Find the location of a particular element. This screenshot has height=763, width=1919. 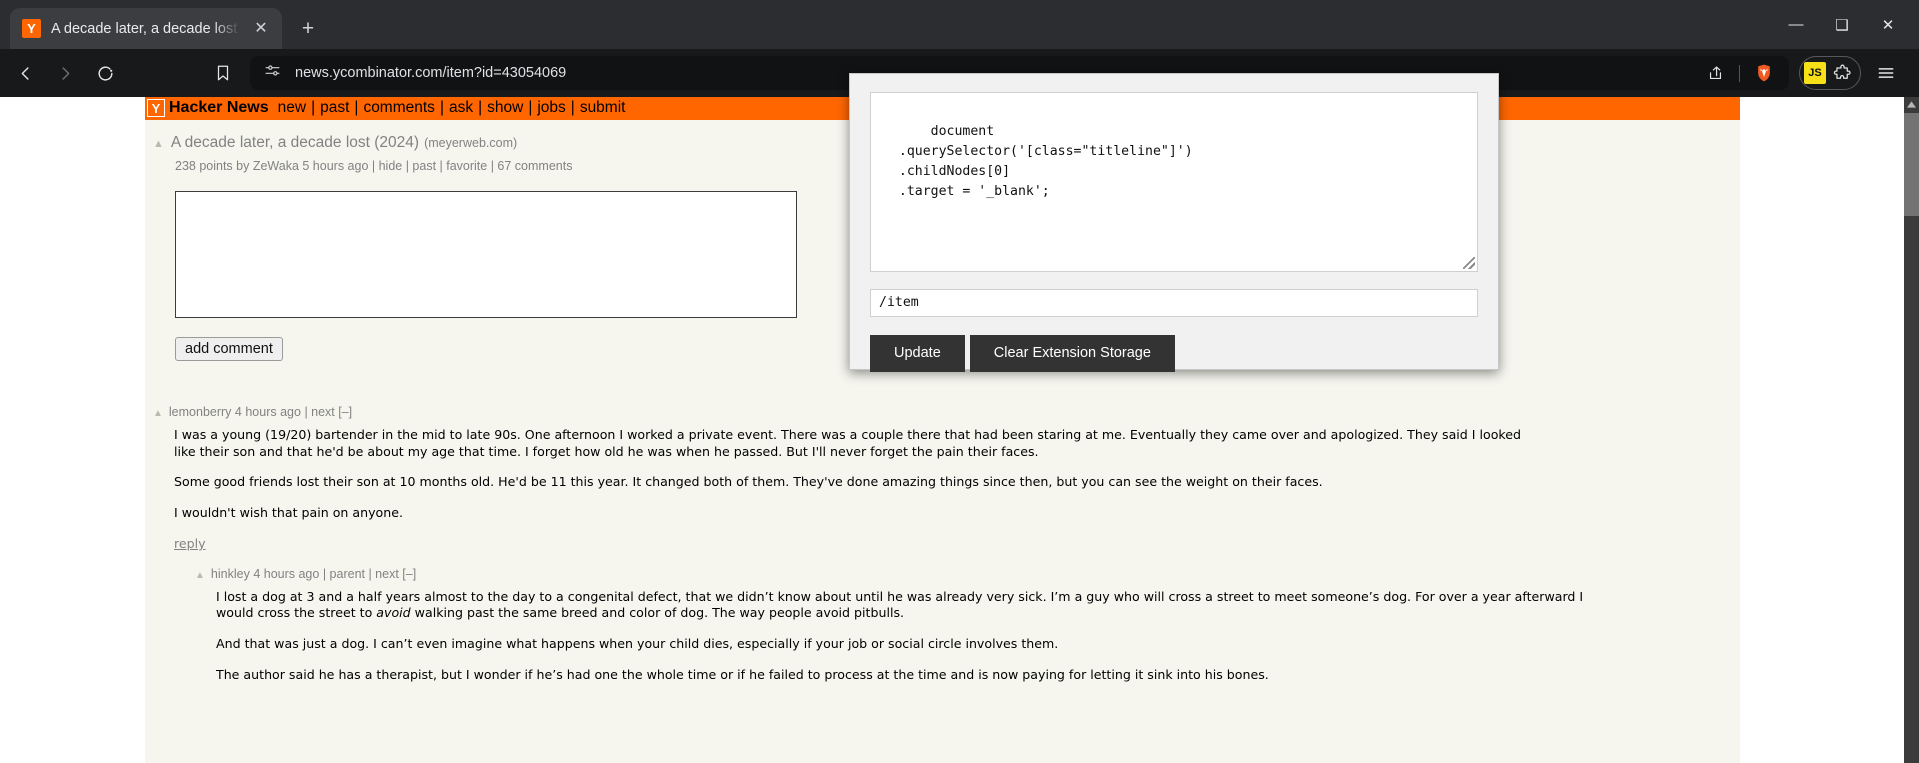

hn-site-title: Hacker News is located at coordinates (219, 108).